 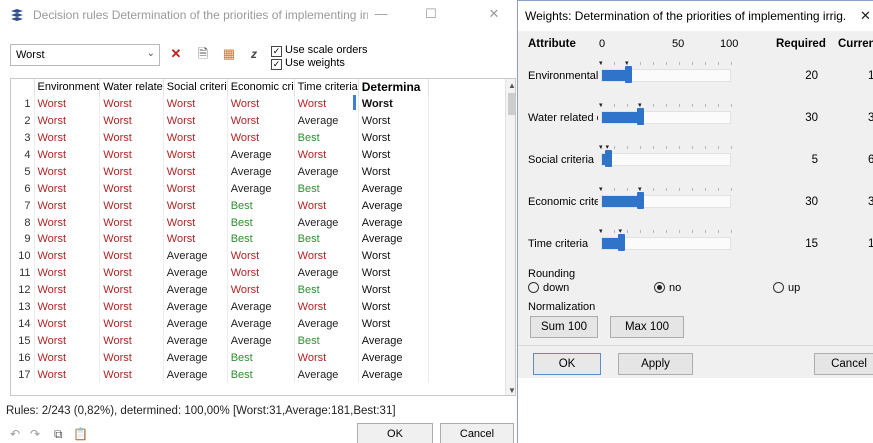 I want to click on rounding-no-radio: no, so click(x=667, y=288).